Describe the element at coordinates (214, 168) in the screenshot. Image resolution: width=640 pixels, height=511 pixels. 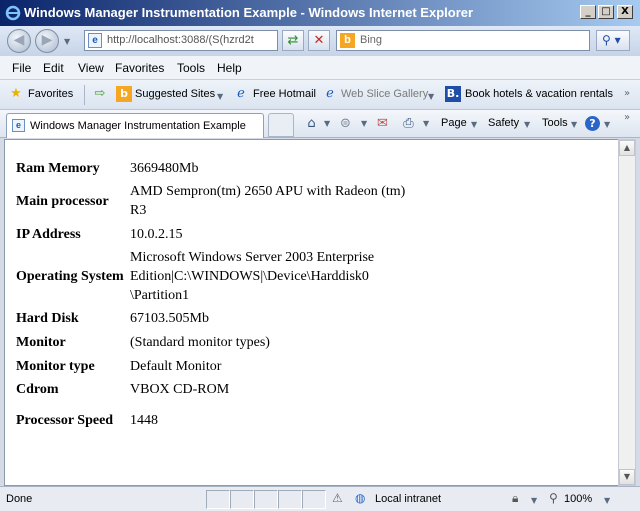
I see `info-row: Ram Memory 3669480Mb` at that location.